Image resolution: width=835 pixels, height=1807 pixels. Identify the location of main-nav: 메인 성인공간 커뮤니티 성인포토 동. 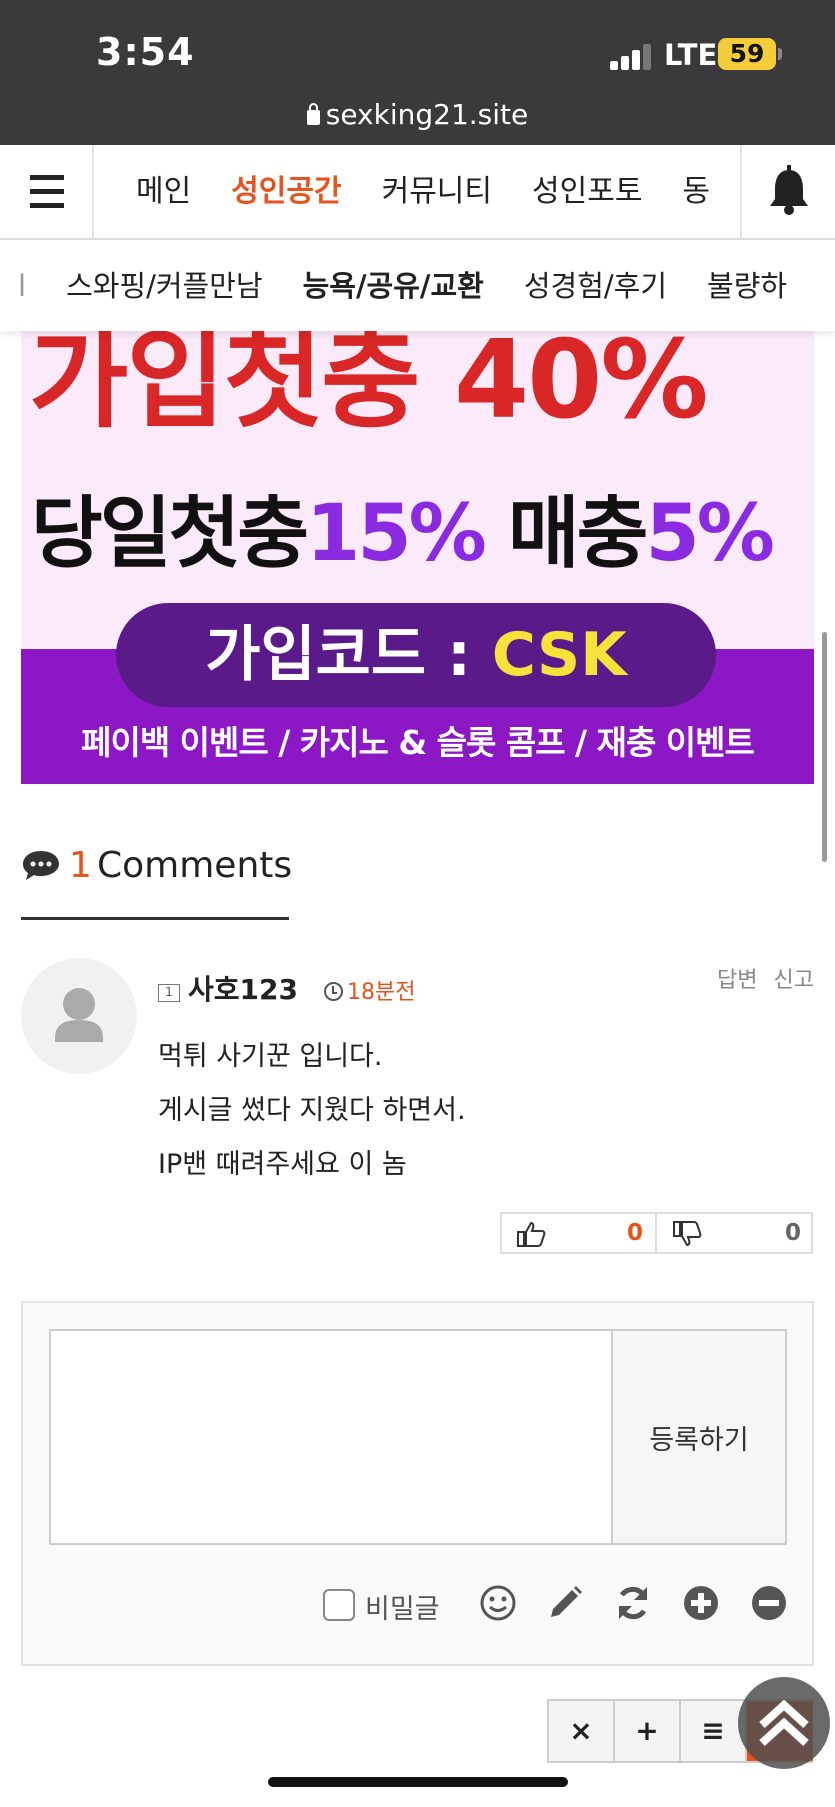
(417, 192).